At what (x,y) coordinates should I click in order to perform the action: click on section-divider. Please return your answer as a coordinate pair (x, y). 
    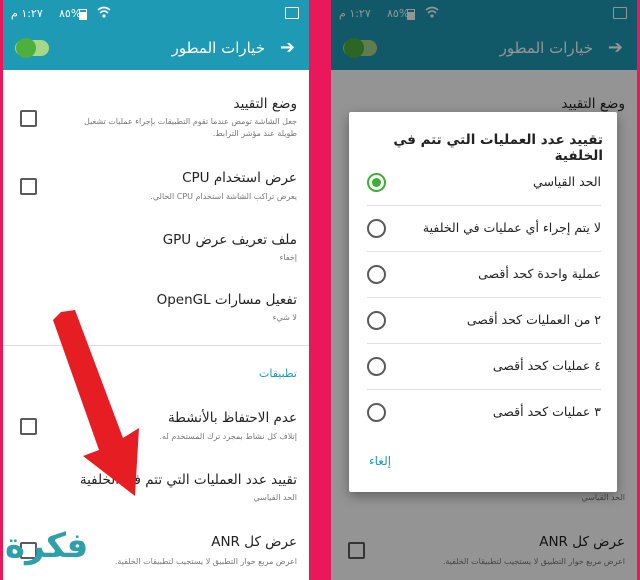
    Looking at the image, I should click on (156, 345).